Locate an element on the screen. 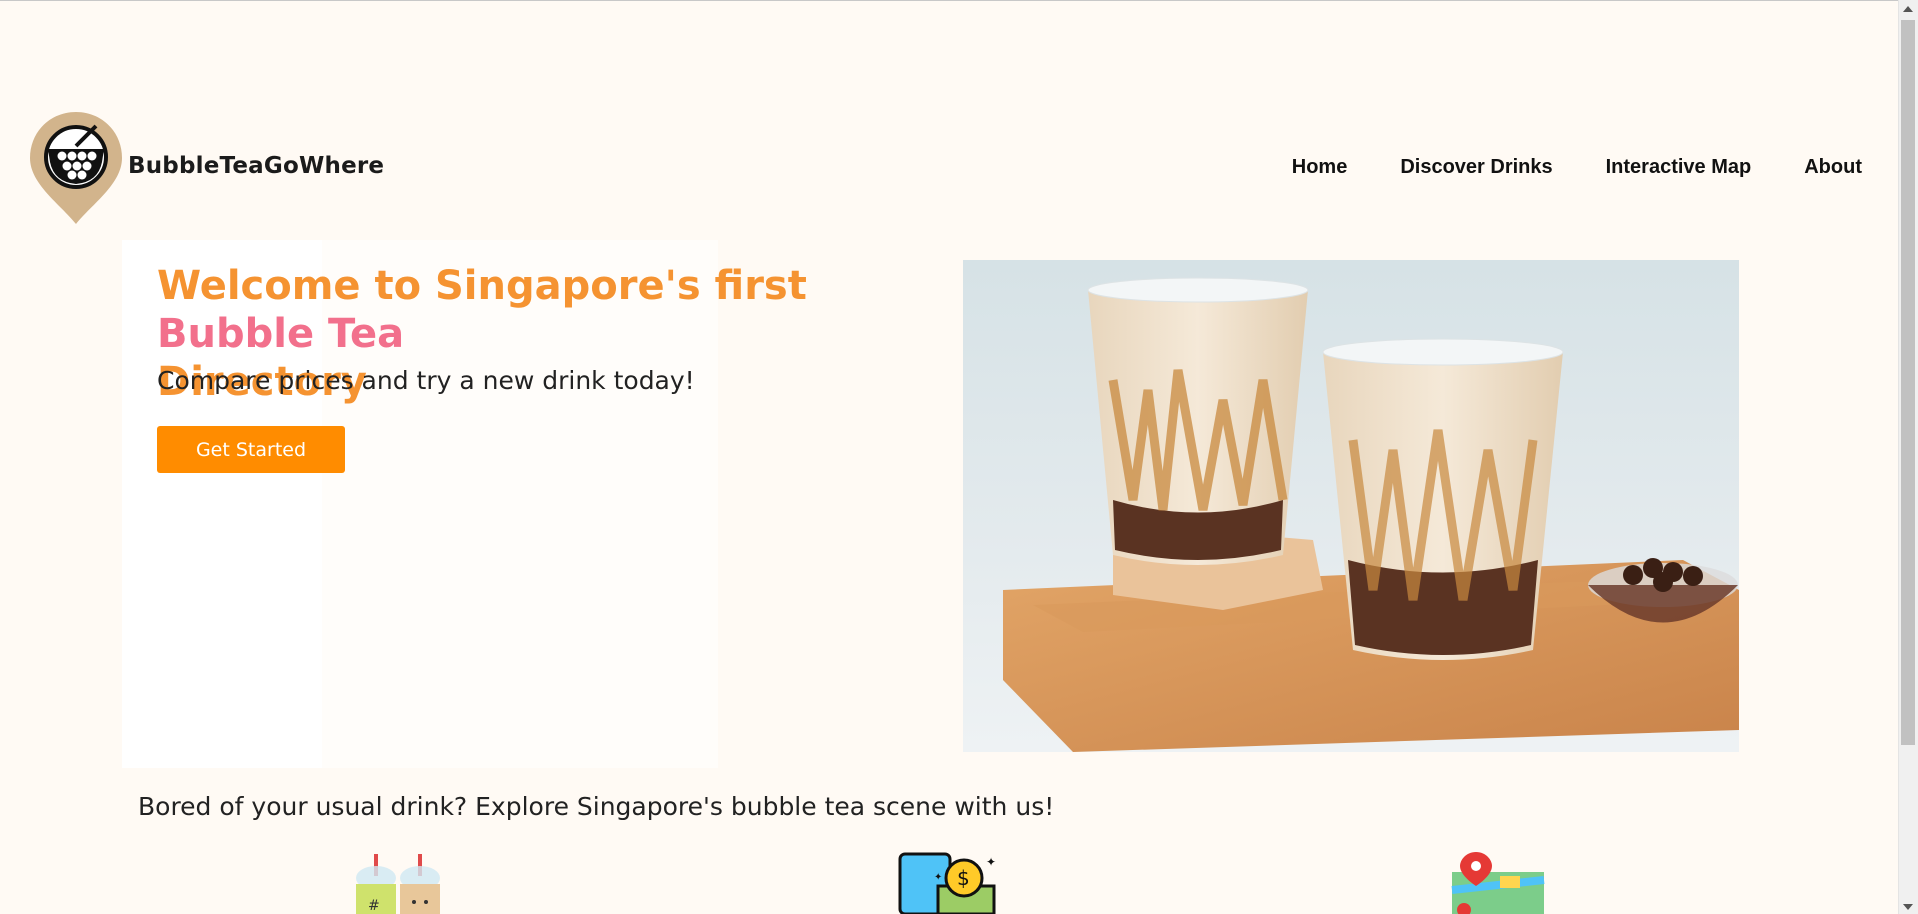  nav-home: Home is located at coordinates (1320, 167).